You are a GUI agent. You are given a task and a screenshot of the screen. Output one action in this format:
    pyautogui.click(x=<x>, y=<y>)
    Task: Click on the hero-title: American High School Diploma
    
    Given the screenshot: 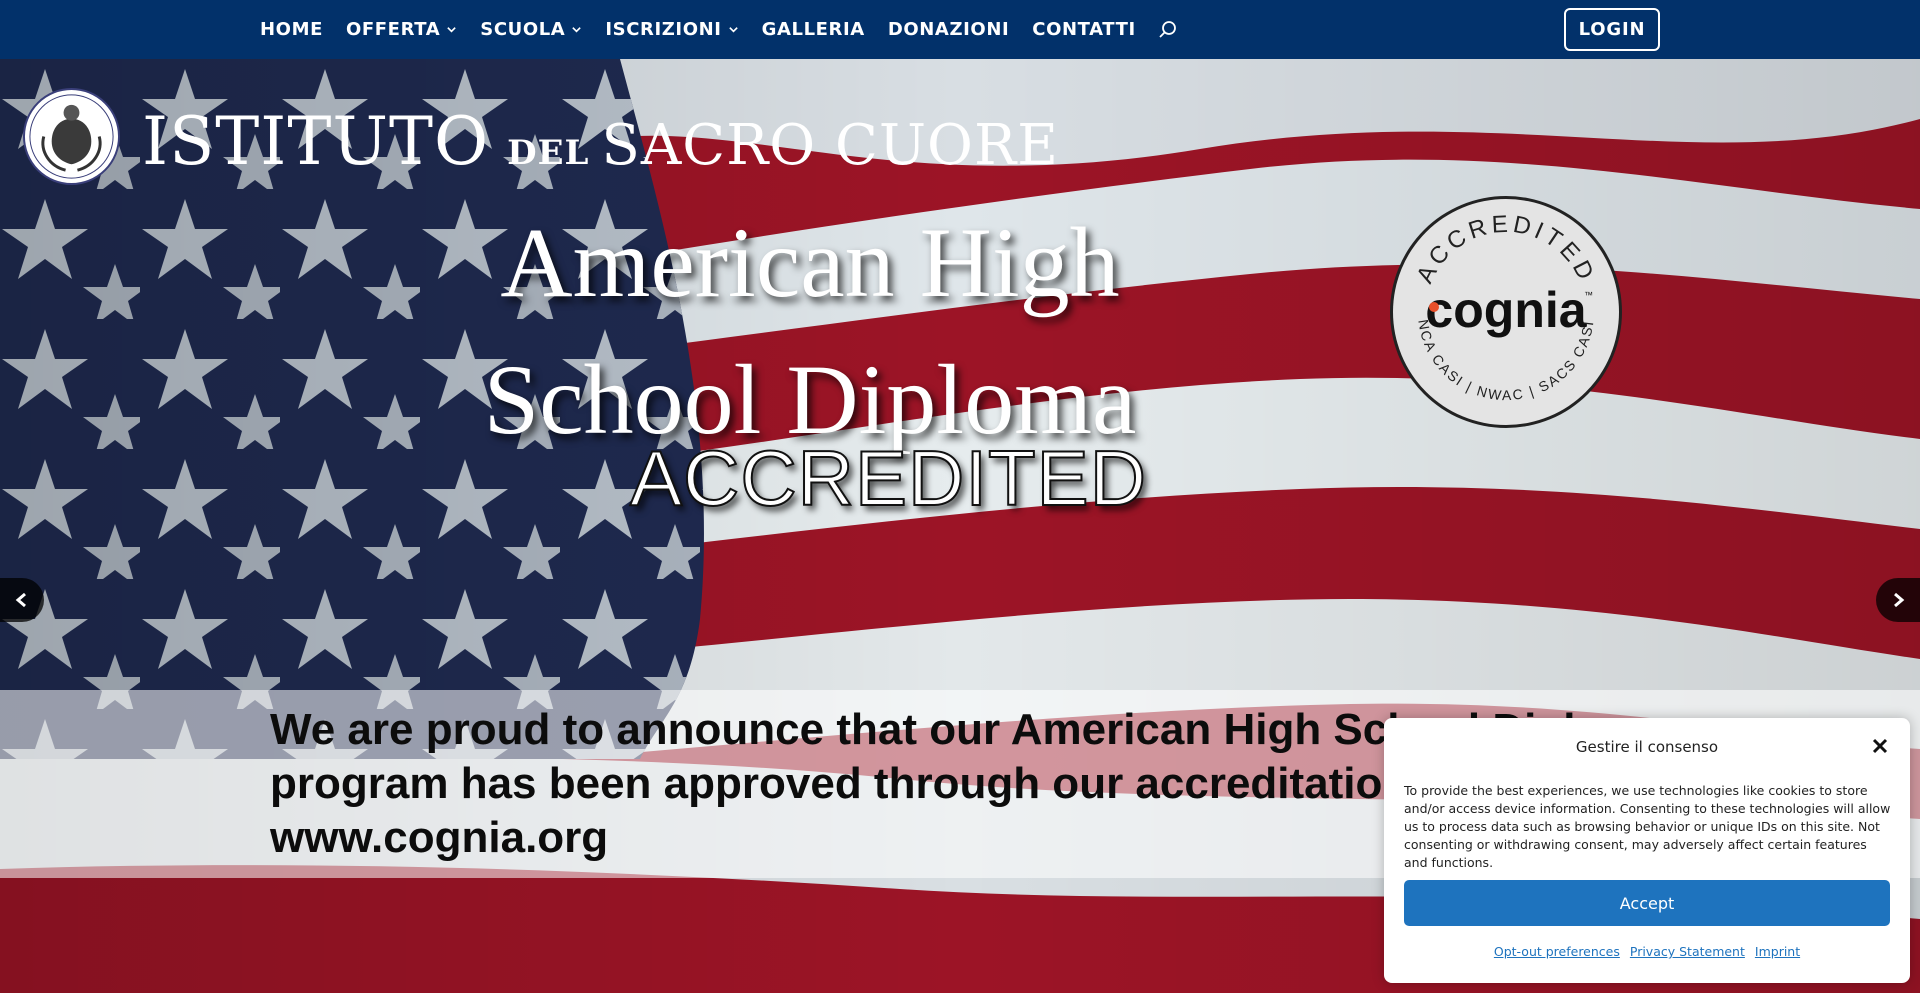 What is the action you would take?
    pyautogui.click(x=810, y=331)
    